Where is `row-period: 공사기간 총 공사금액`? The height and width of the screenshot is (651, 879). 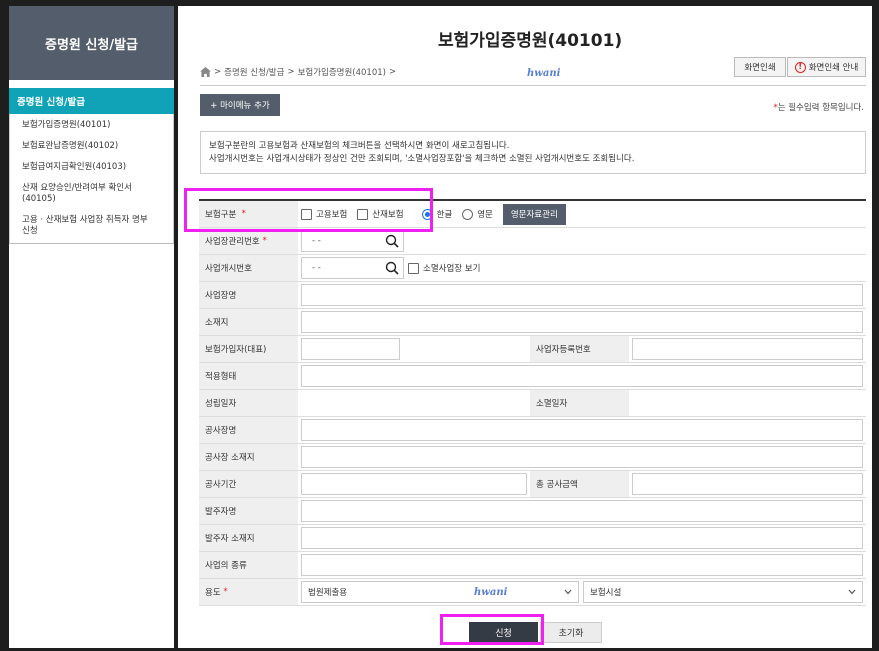
row-period: 공사기간 총 공사금액 is located at coordinates (532, 484).